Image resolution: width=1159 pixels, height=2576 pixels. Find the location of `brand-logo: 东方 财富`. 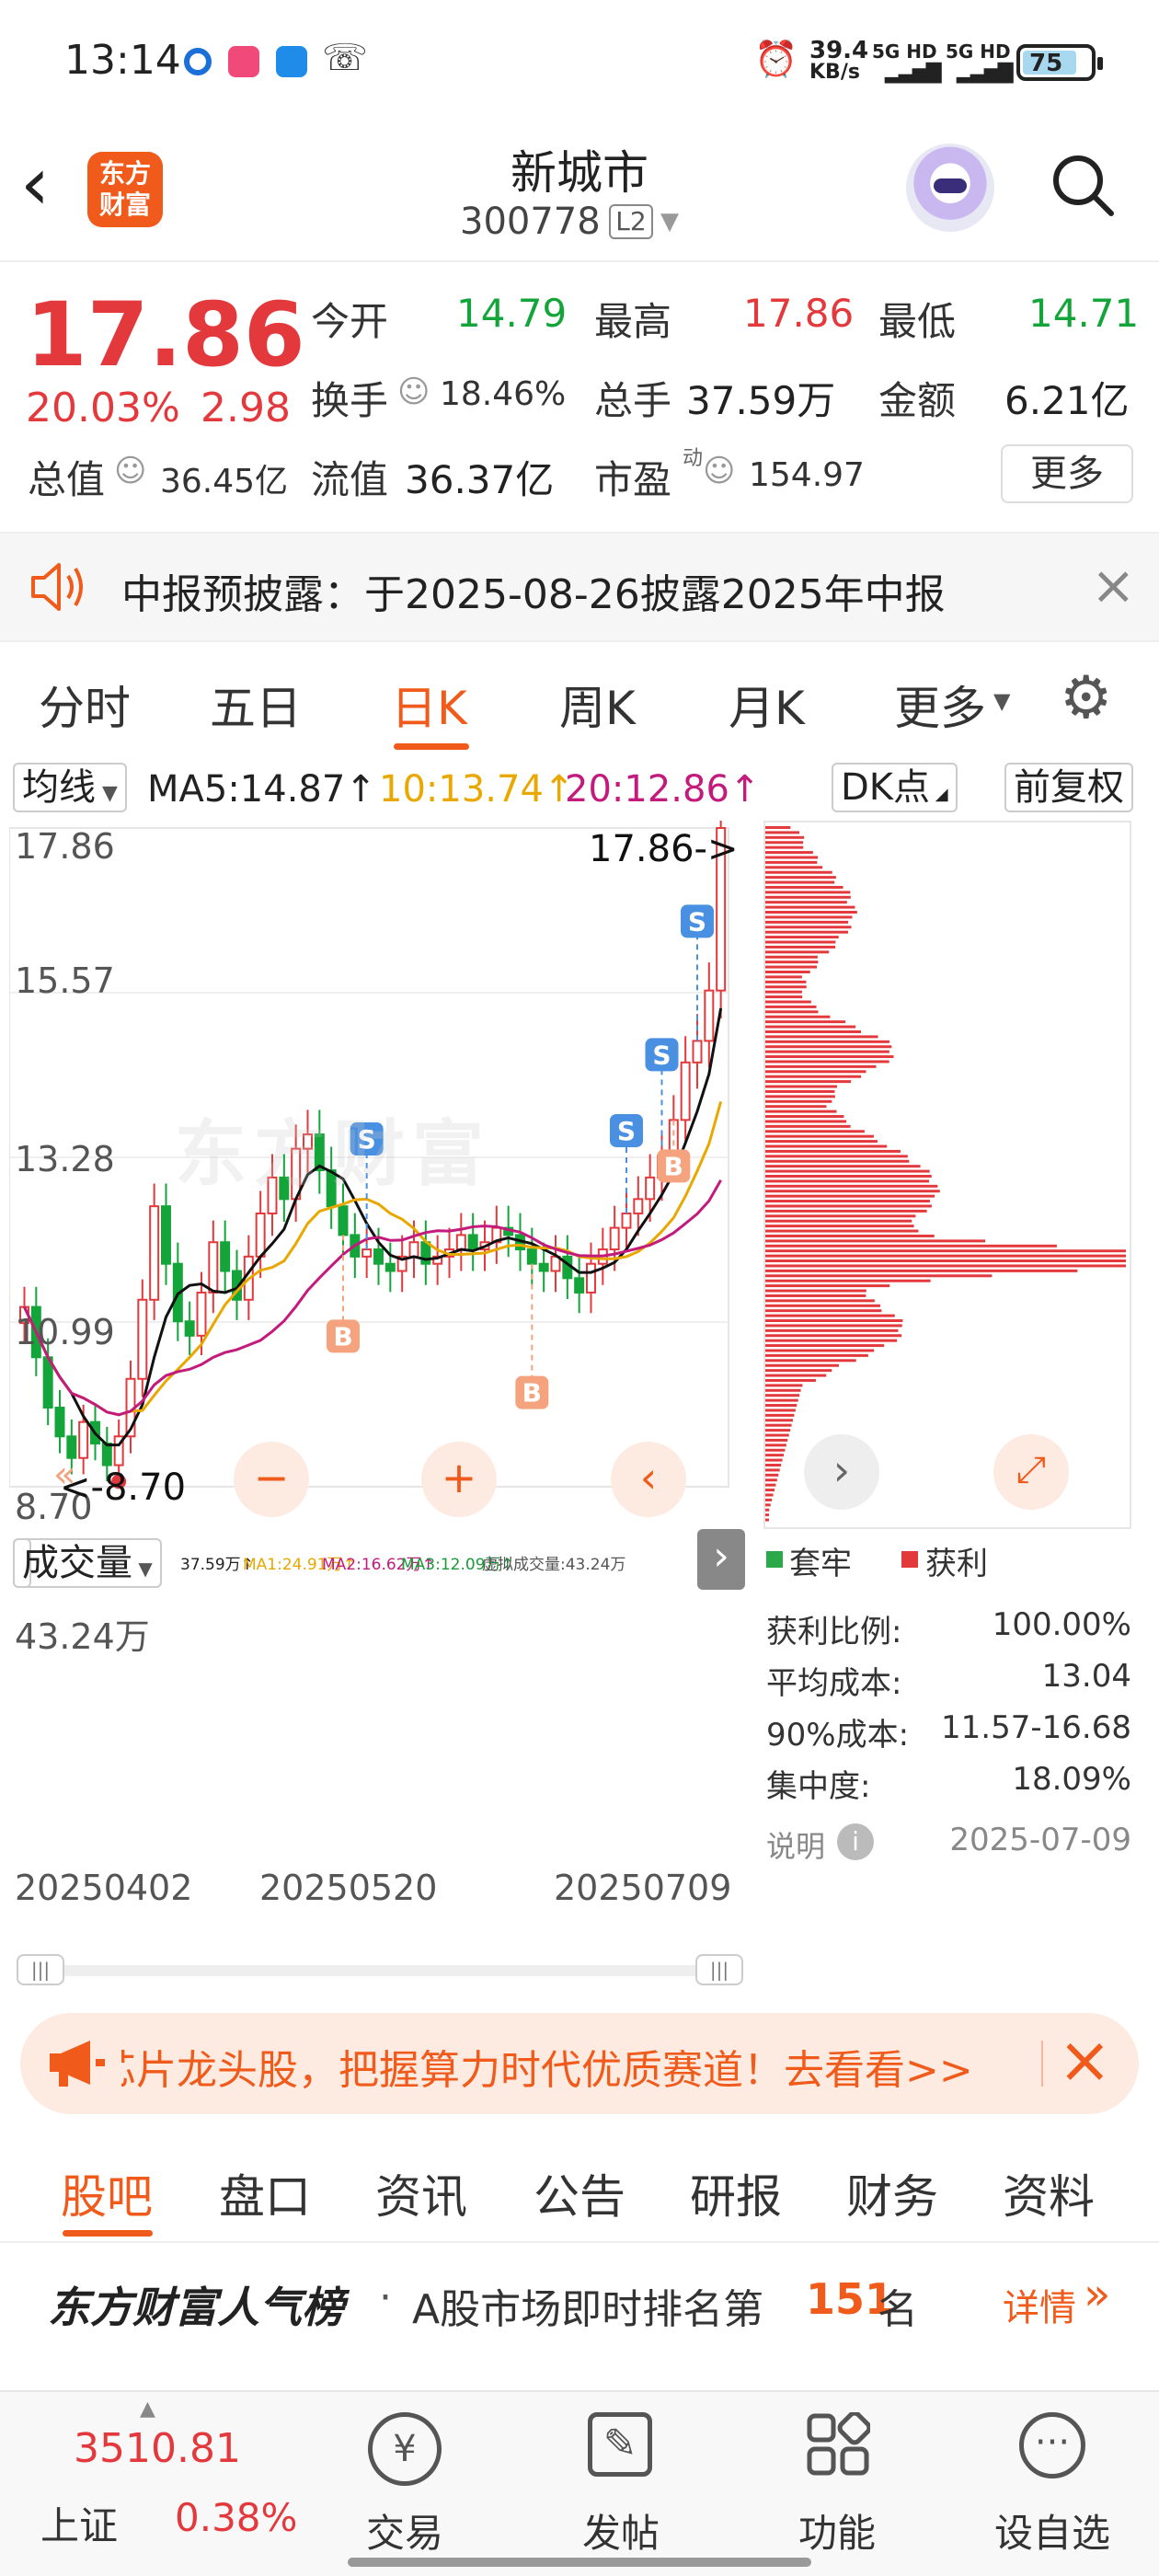

brand-logo: 东方 财富 is located at coordinates (125, 189).